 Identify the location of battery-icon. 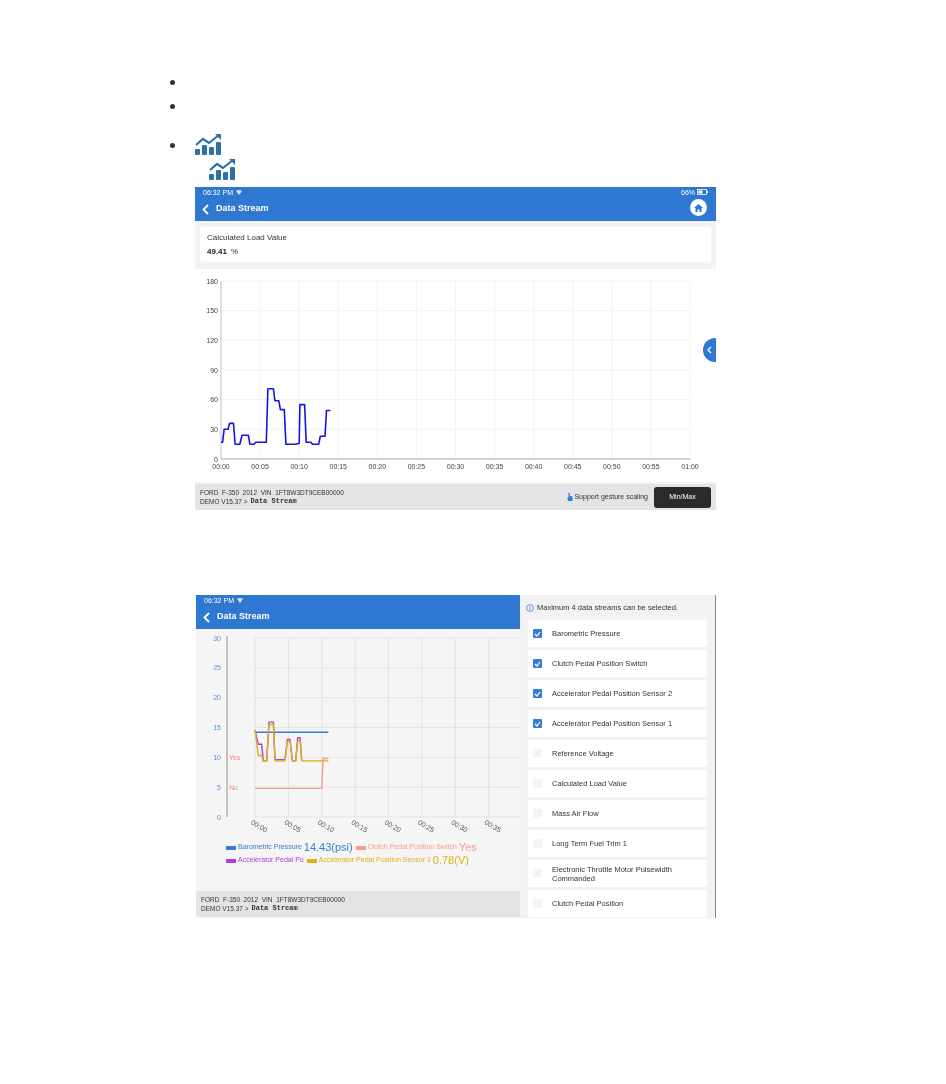
(702, 192).